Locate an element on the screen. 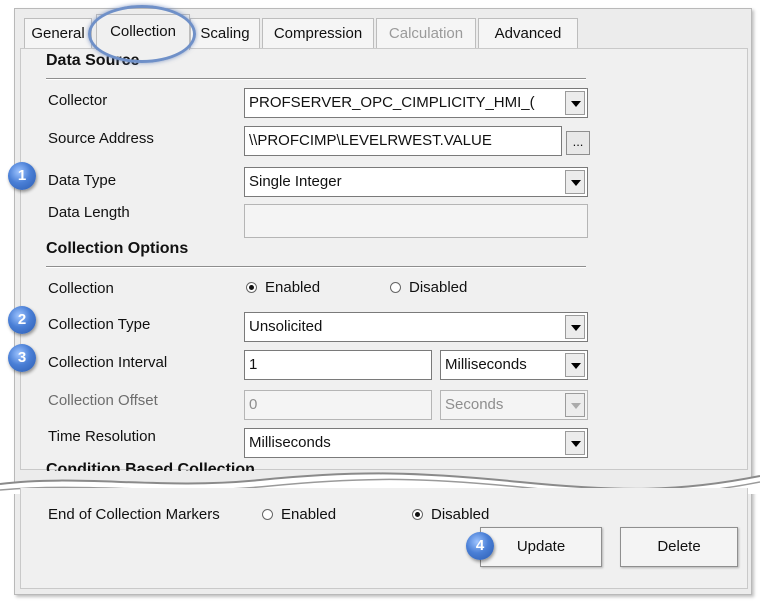  delete-button: Delete is located at coordinates (679, 547).